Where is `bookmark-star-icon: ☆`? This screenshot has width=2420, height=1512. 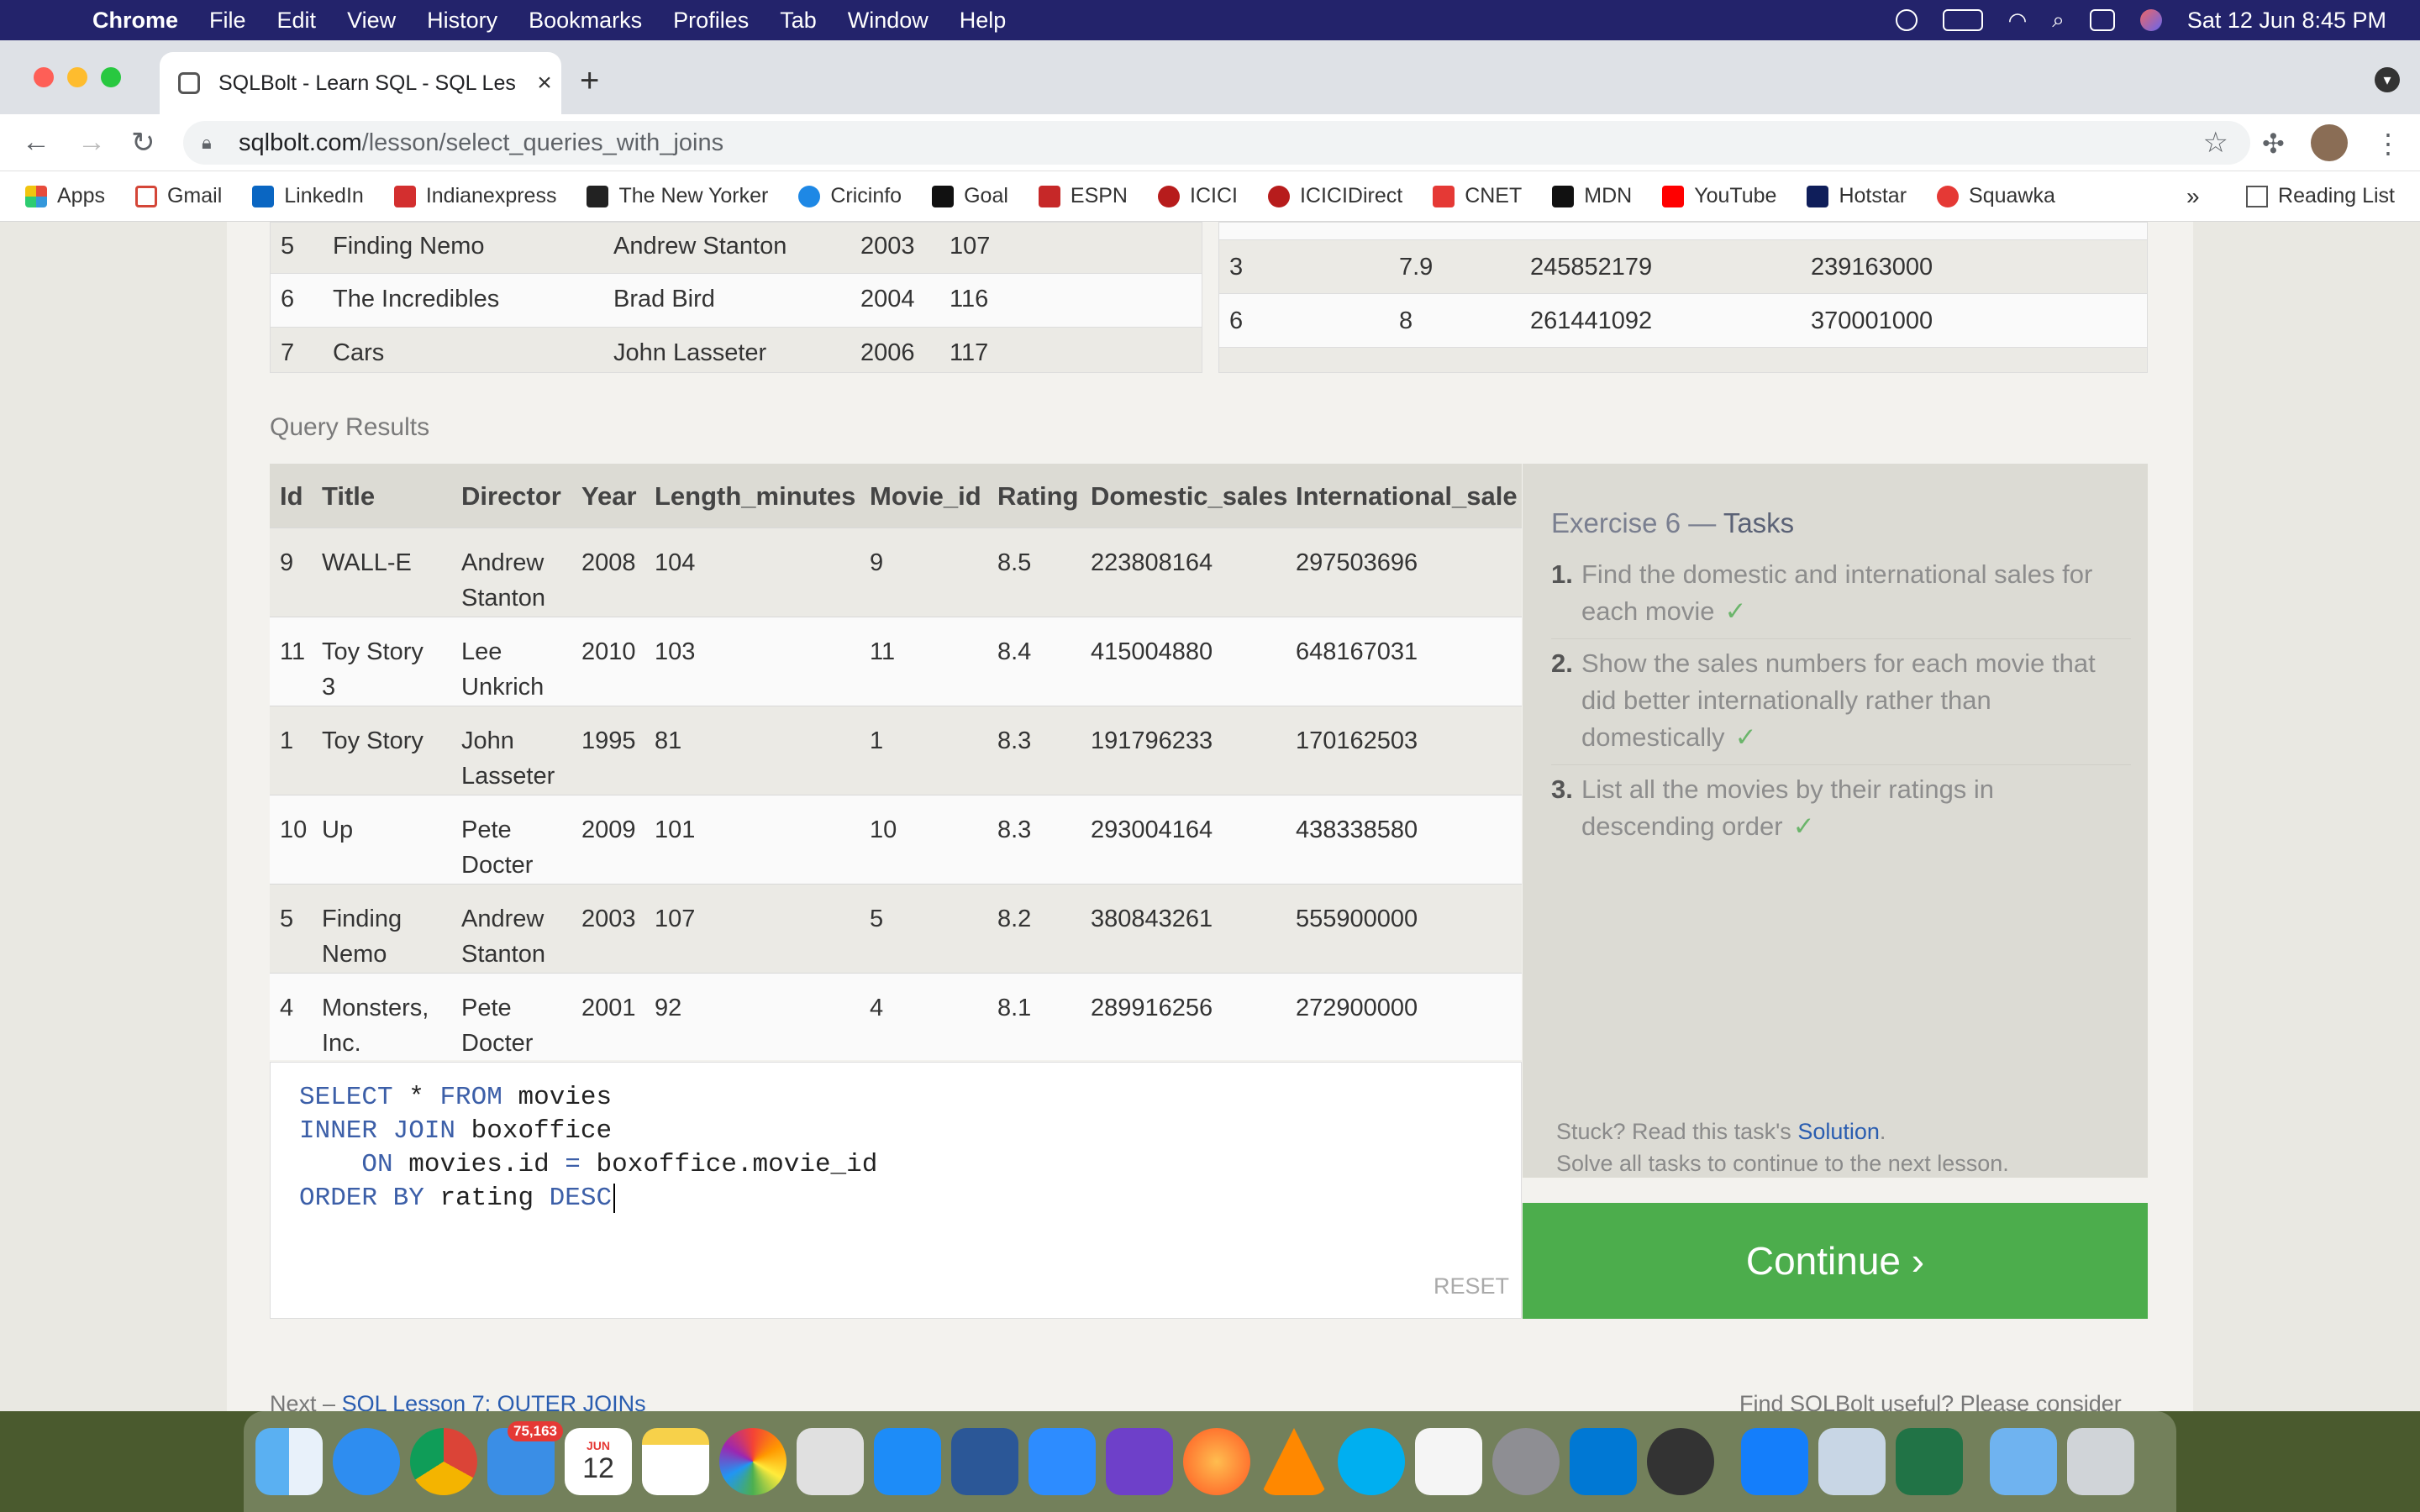
bookmark-star-icon: ☆ is located at coordinates (2215, 143).